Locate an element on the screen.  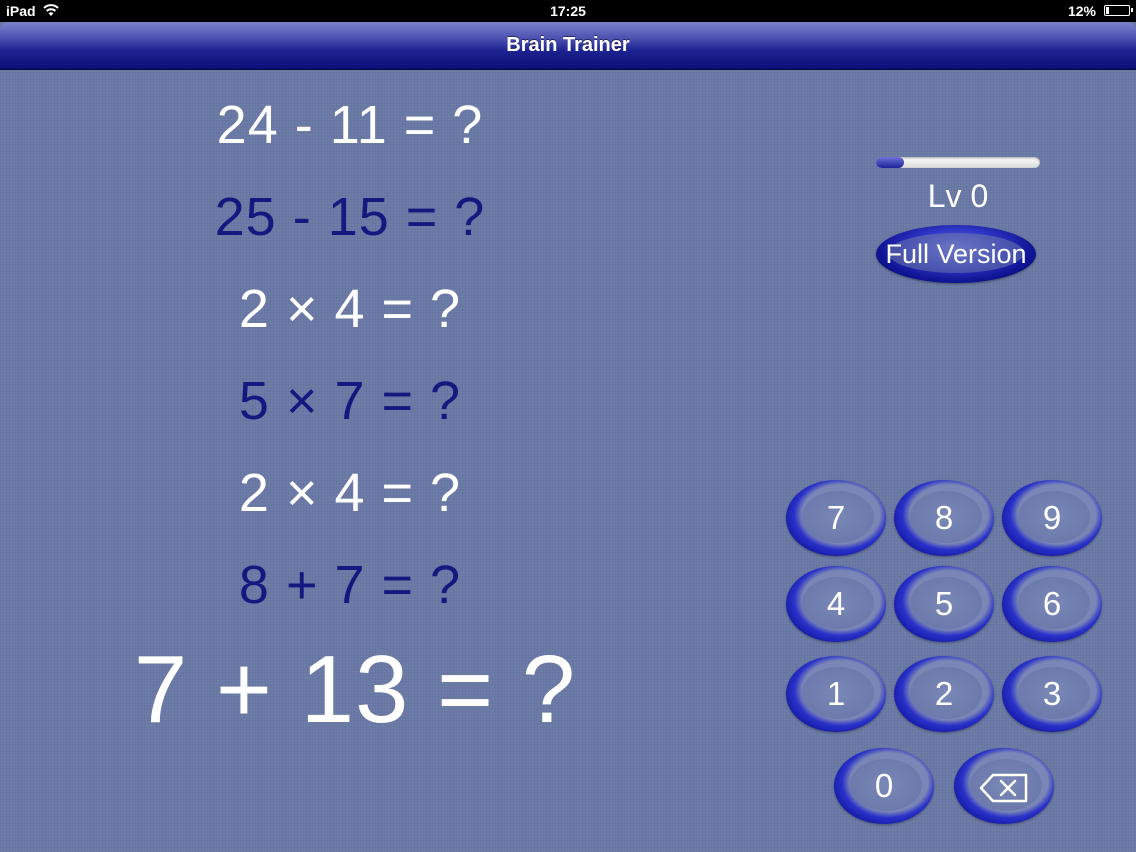
backspace-icon is located at coordinates (1003, 788).